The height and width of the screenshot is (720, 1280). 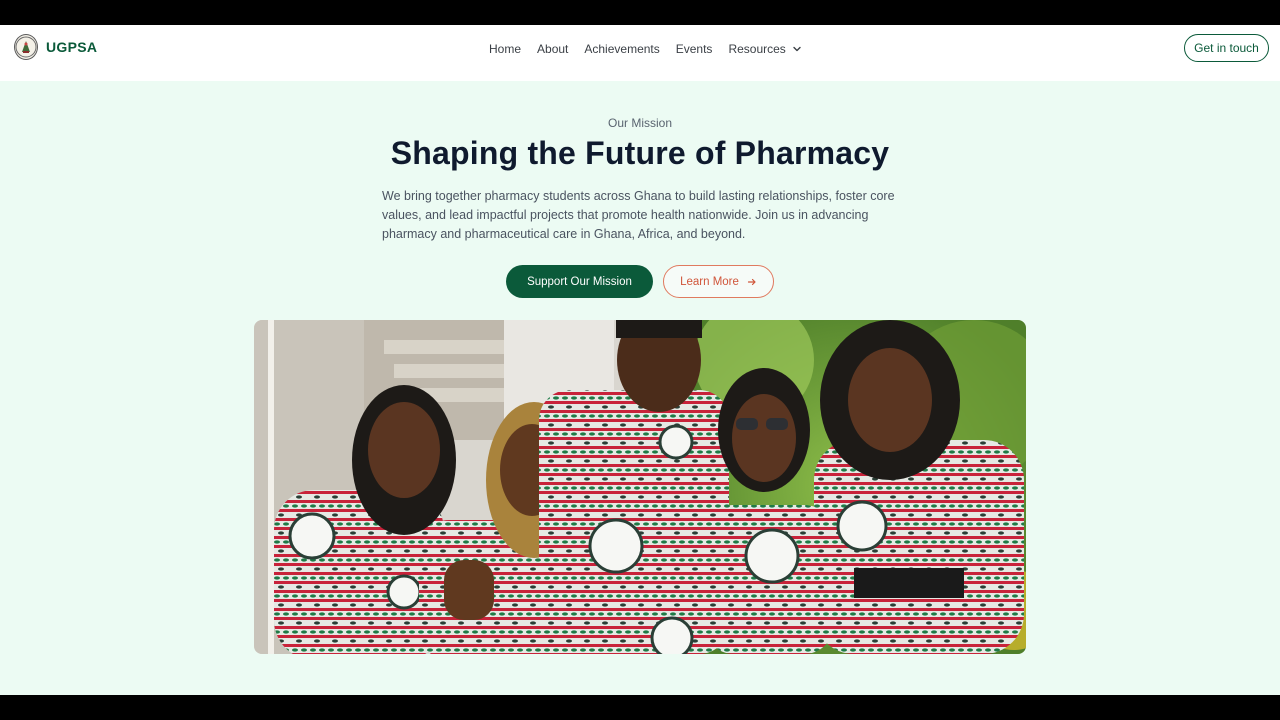 I want to click on chevron-down-icon, so click(x=797, y=49).